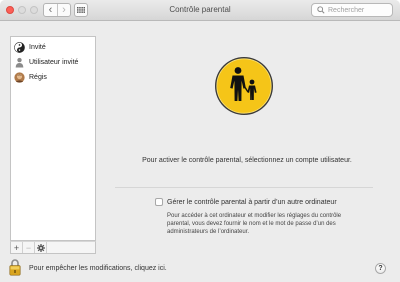  Describe the element at coordinates (22, 10) in the screenshot. I see `minimize-window-button` at that location.